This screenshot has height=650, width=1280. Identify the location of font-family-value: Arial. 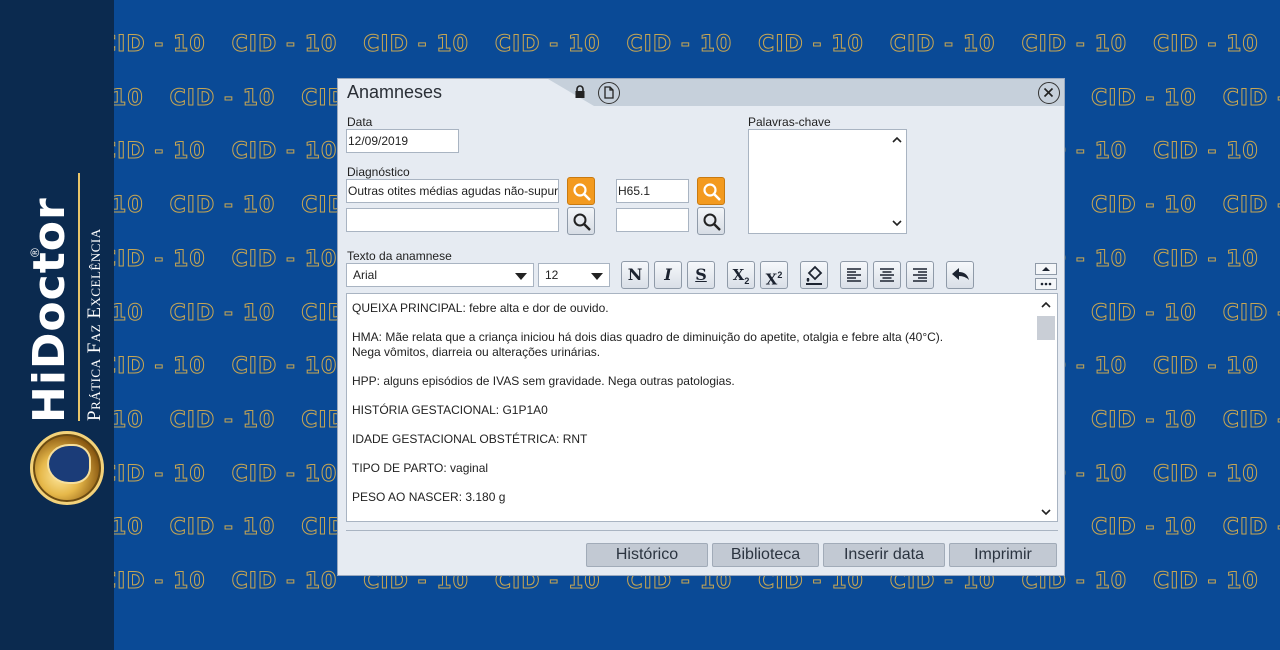
(365, 275).